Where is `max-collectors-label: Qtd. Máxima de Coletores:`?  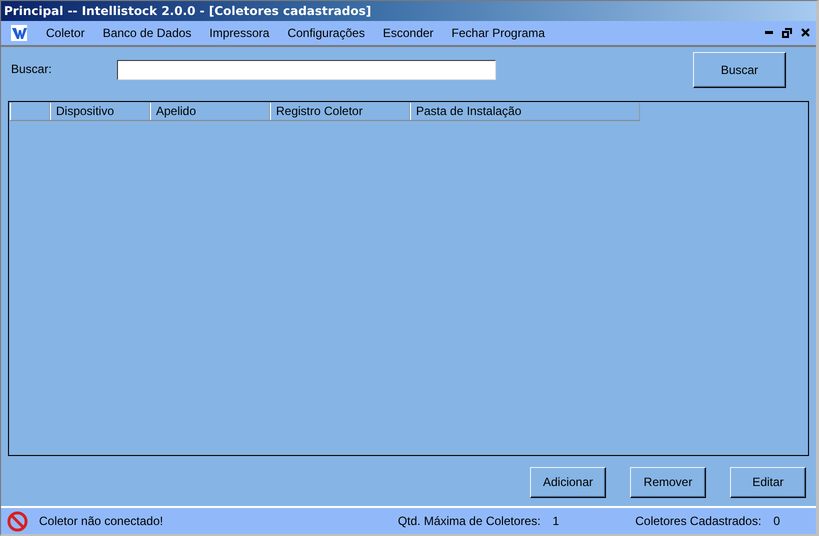 max-collectors-label: Qtd. Máxima de Coletores: is located at coordinates (469, 521).